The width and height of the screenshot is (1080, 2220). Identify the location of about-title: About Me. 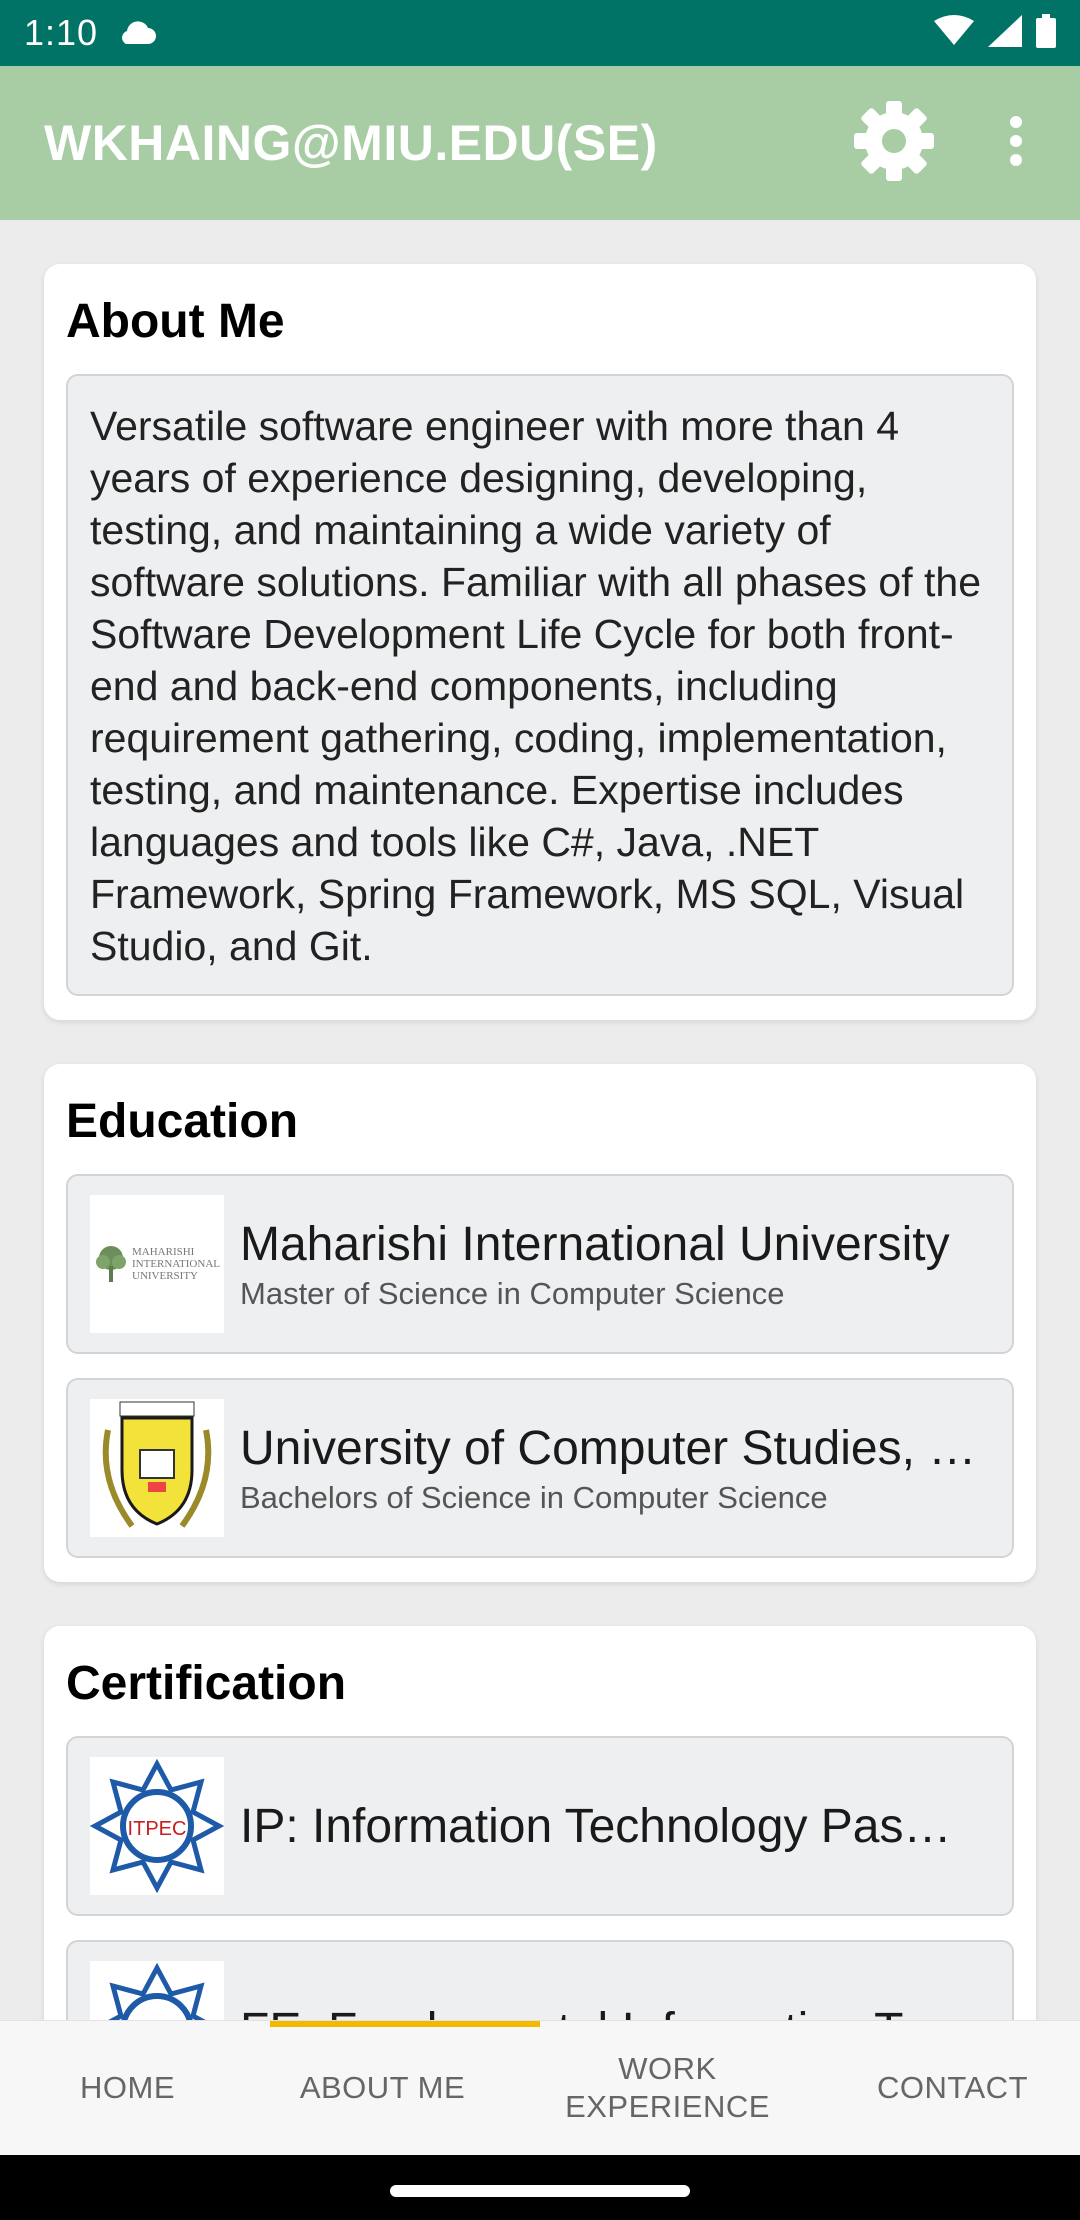
(175, 321).